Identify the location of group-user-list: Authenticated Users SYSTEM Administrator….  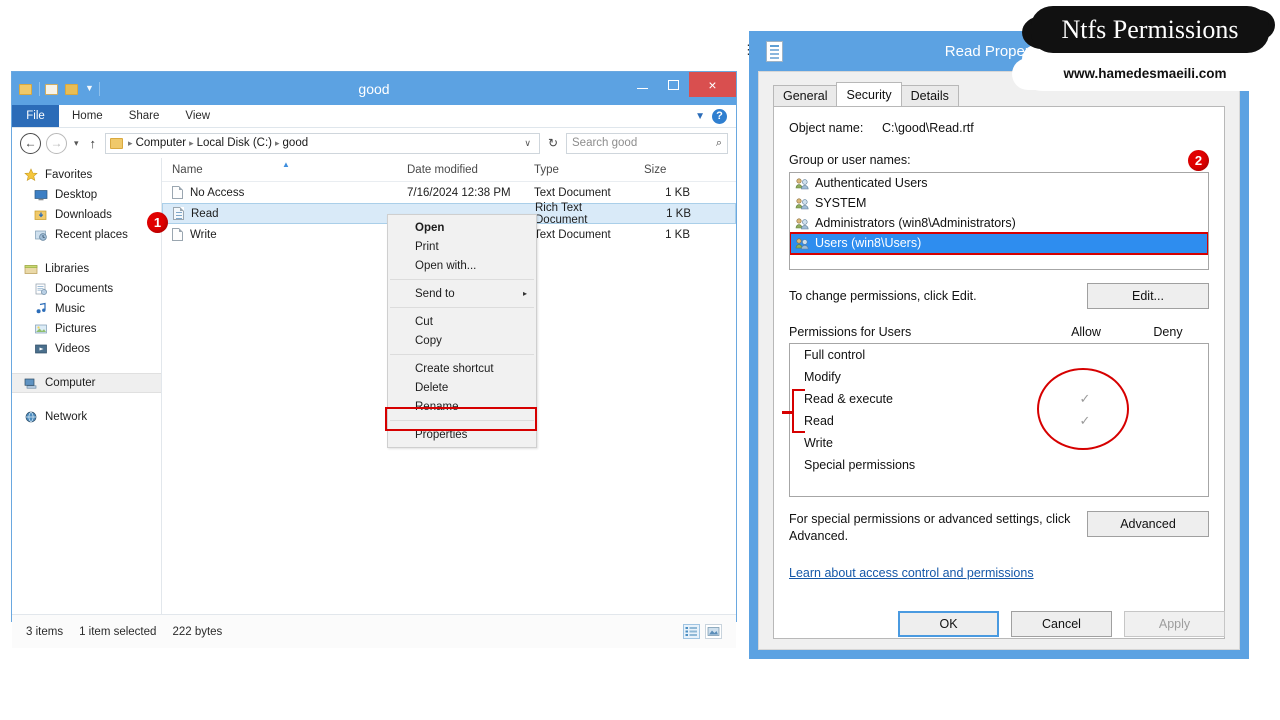
(999, 221).